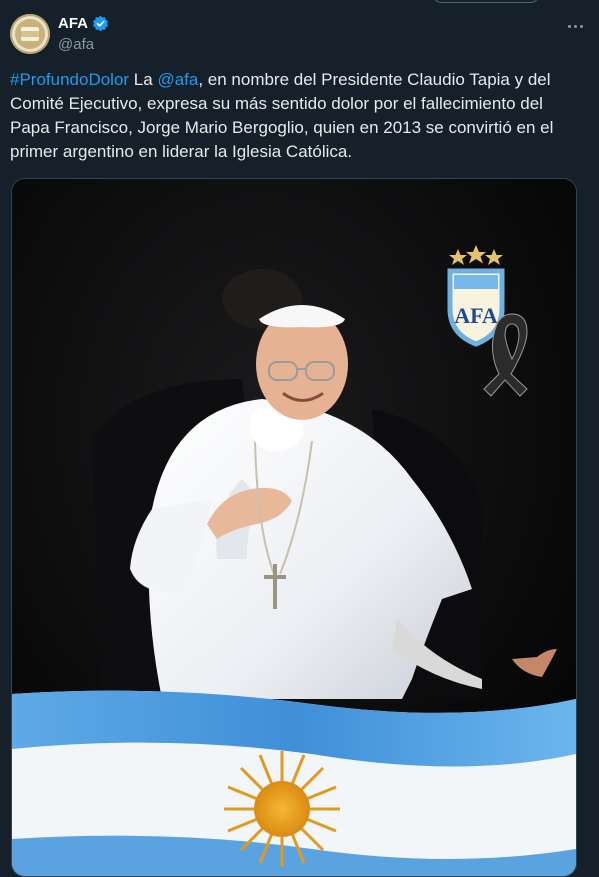  I want to click on name-row: AFA, so click(83, 23).